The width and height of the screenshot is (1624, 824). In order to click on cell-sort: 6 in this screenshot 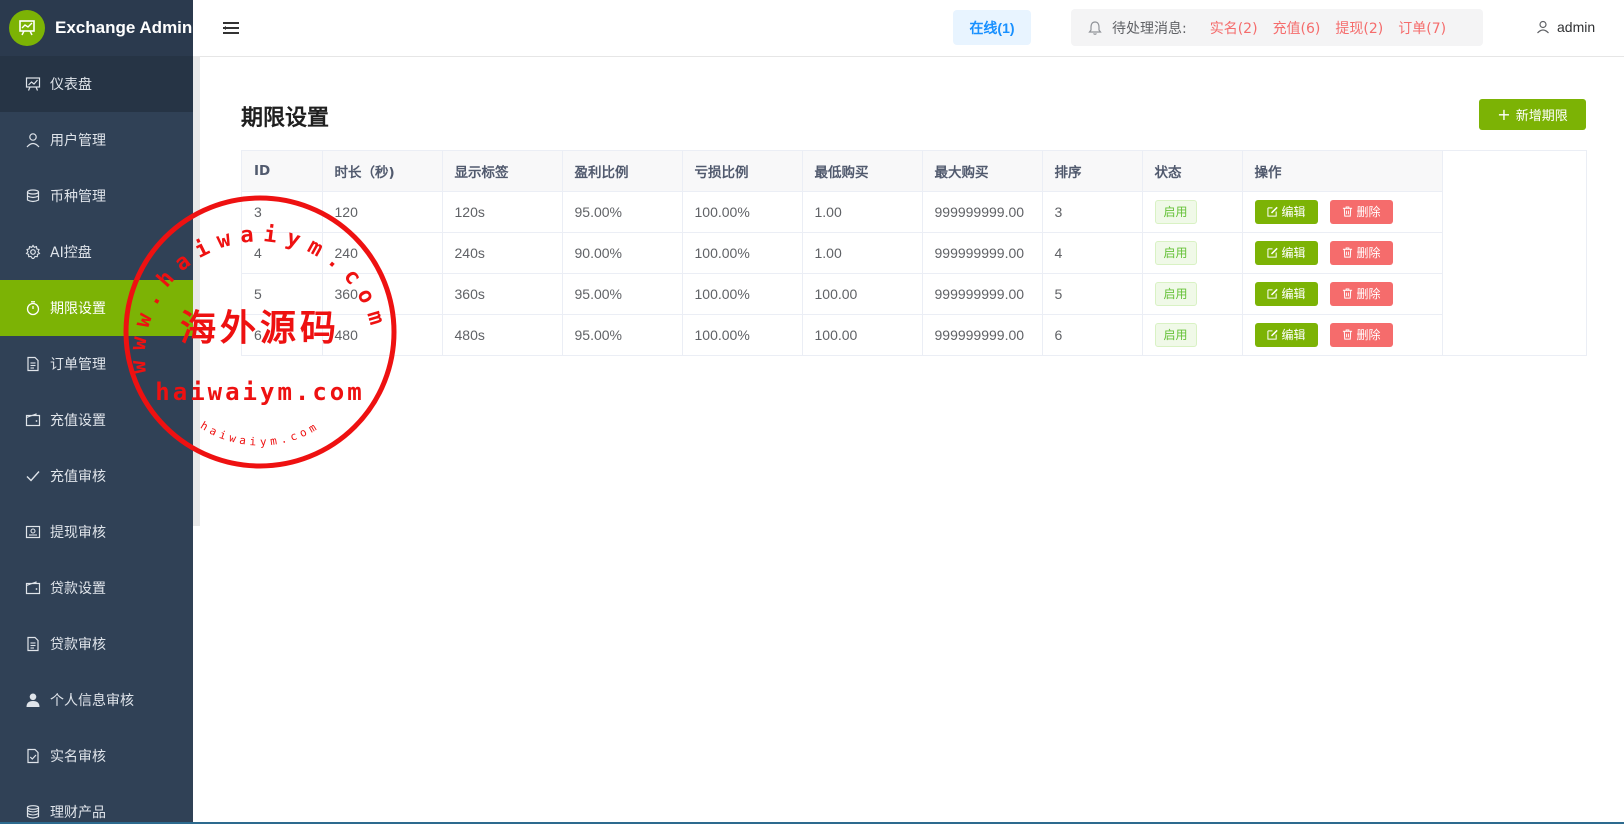, I will do `click(1092, 334)`.